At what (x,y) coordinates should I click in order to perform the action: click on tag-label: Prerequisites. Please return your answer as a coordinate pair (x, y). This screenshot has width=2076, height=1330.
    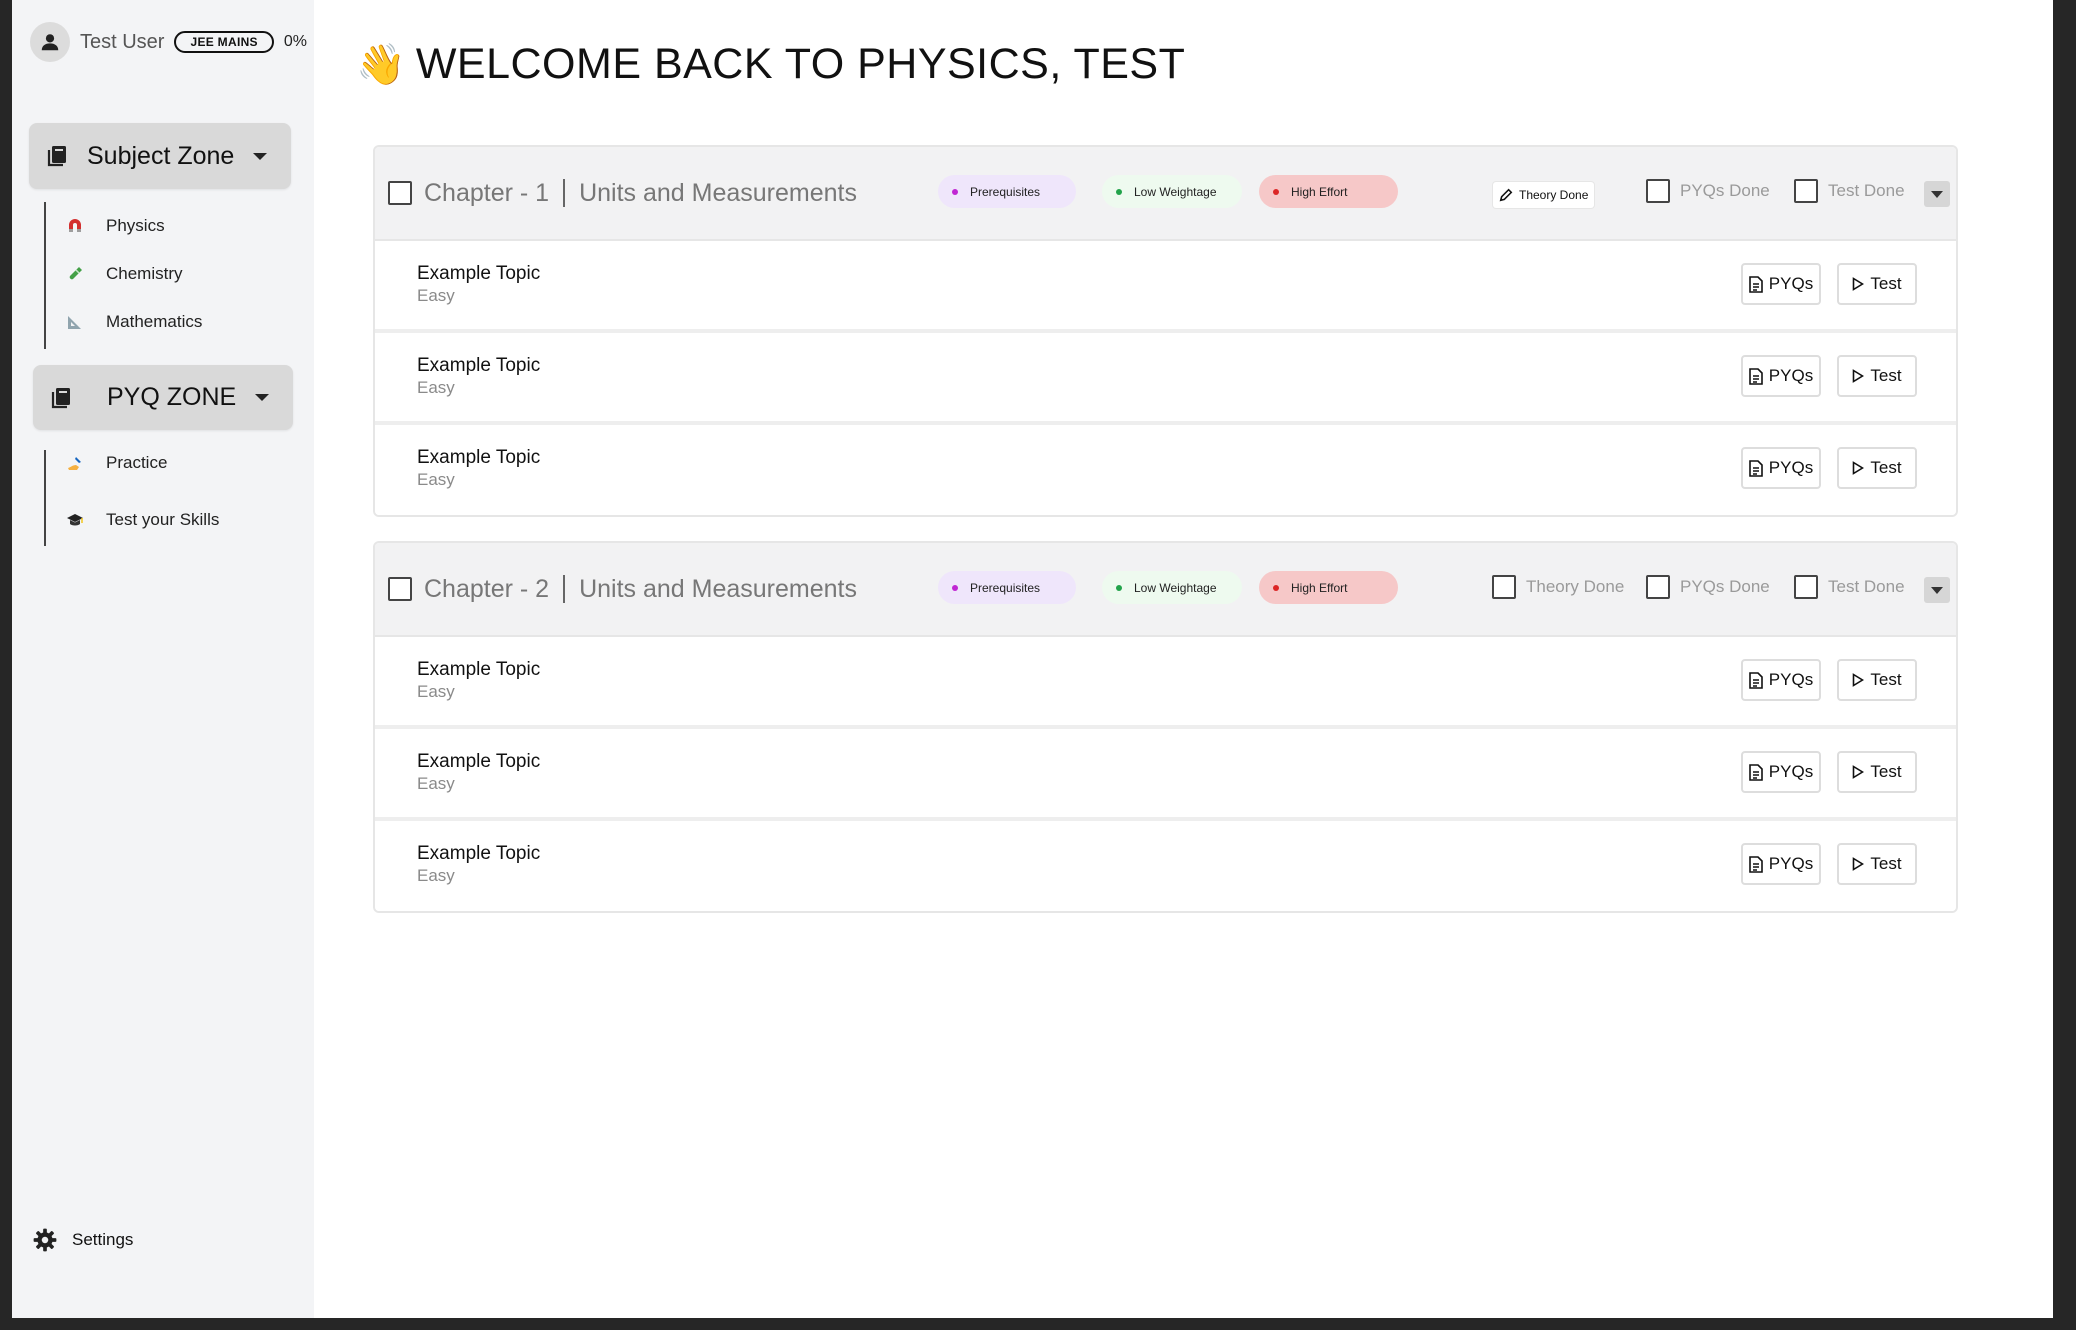
    Looking at the image, I should click on (1005, 587).